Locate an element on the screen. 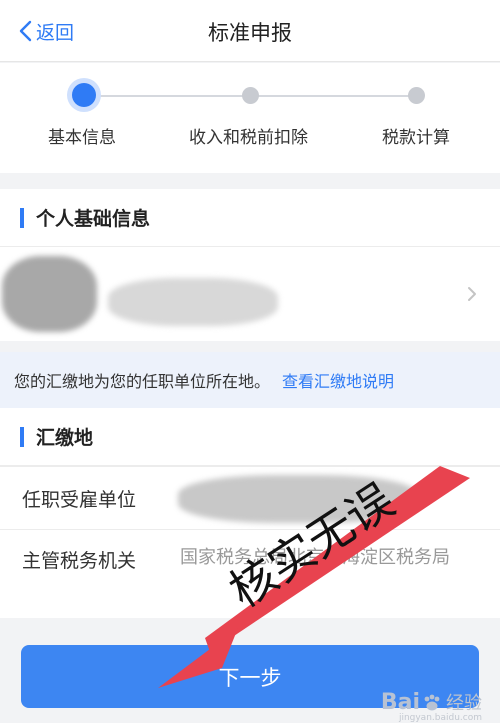 The height and width of the screenshot is (723, 500). nav-bar: 返回 标准申报 is located at coordinates (250, 31).